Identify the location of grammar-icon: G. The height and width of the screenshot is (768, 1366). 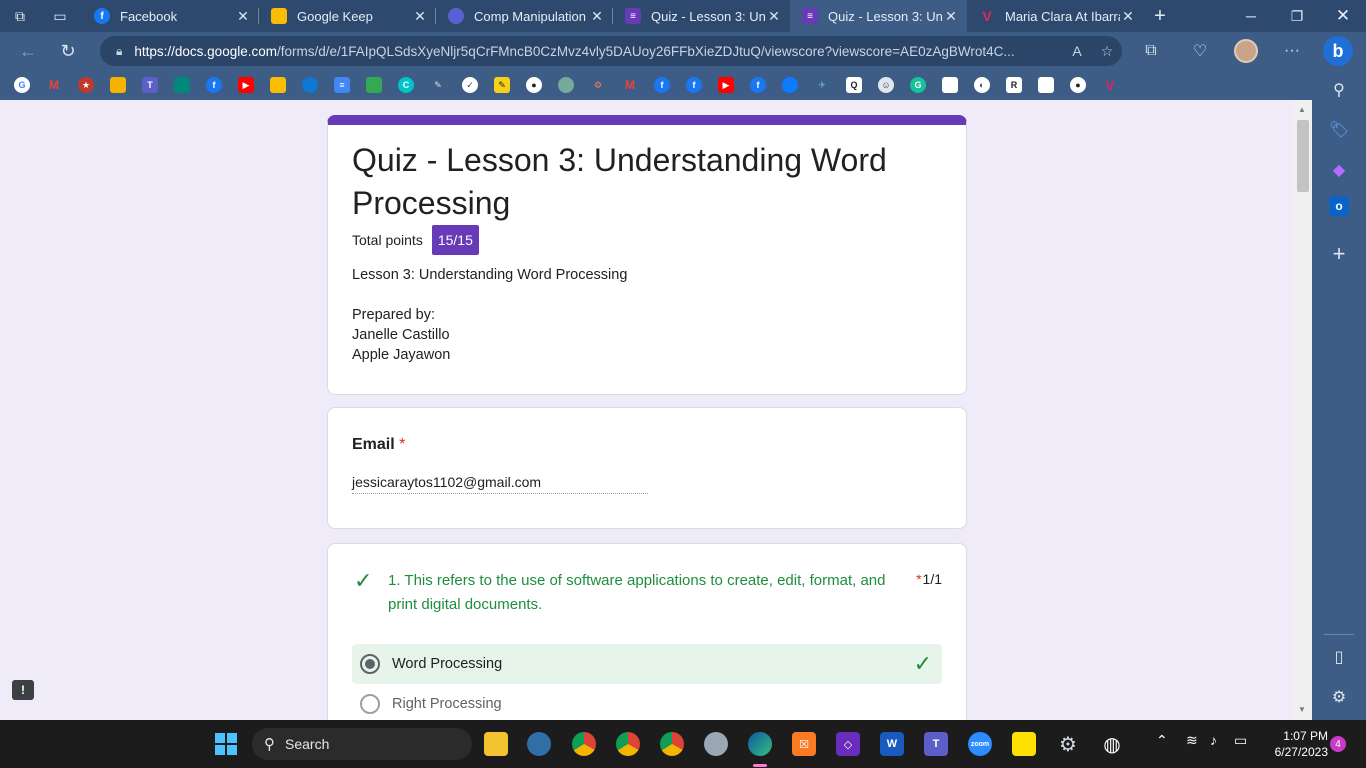
(918, 85).